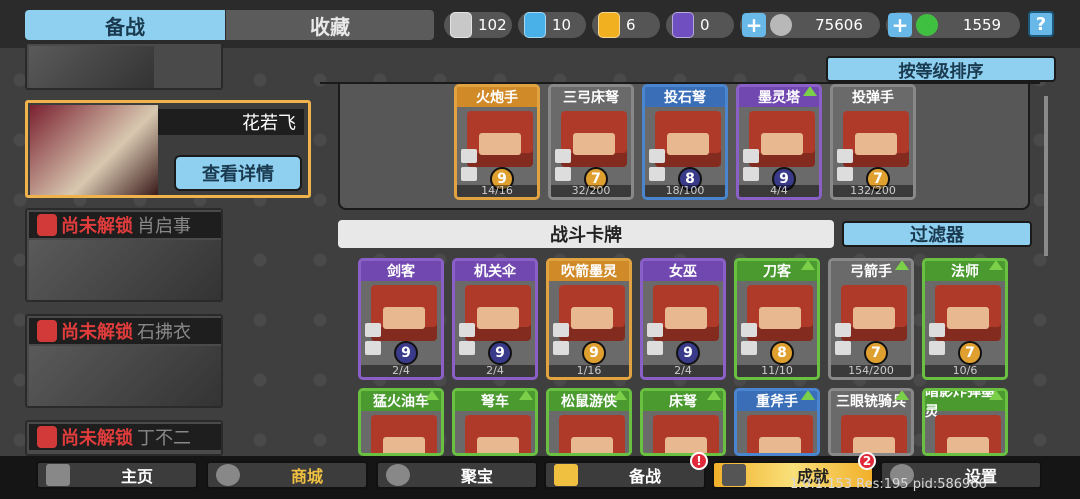  What do you see at coordinates (700, 25) in the screenshot?
I see `resource-purple-gem: 0` at bounding box center [700, 25].